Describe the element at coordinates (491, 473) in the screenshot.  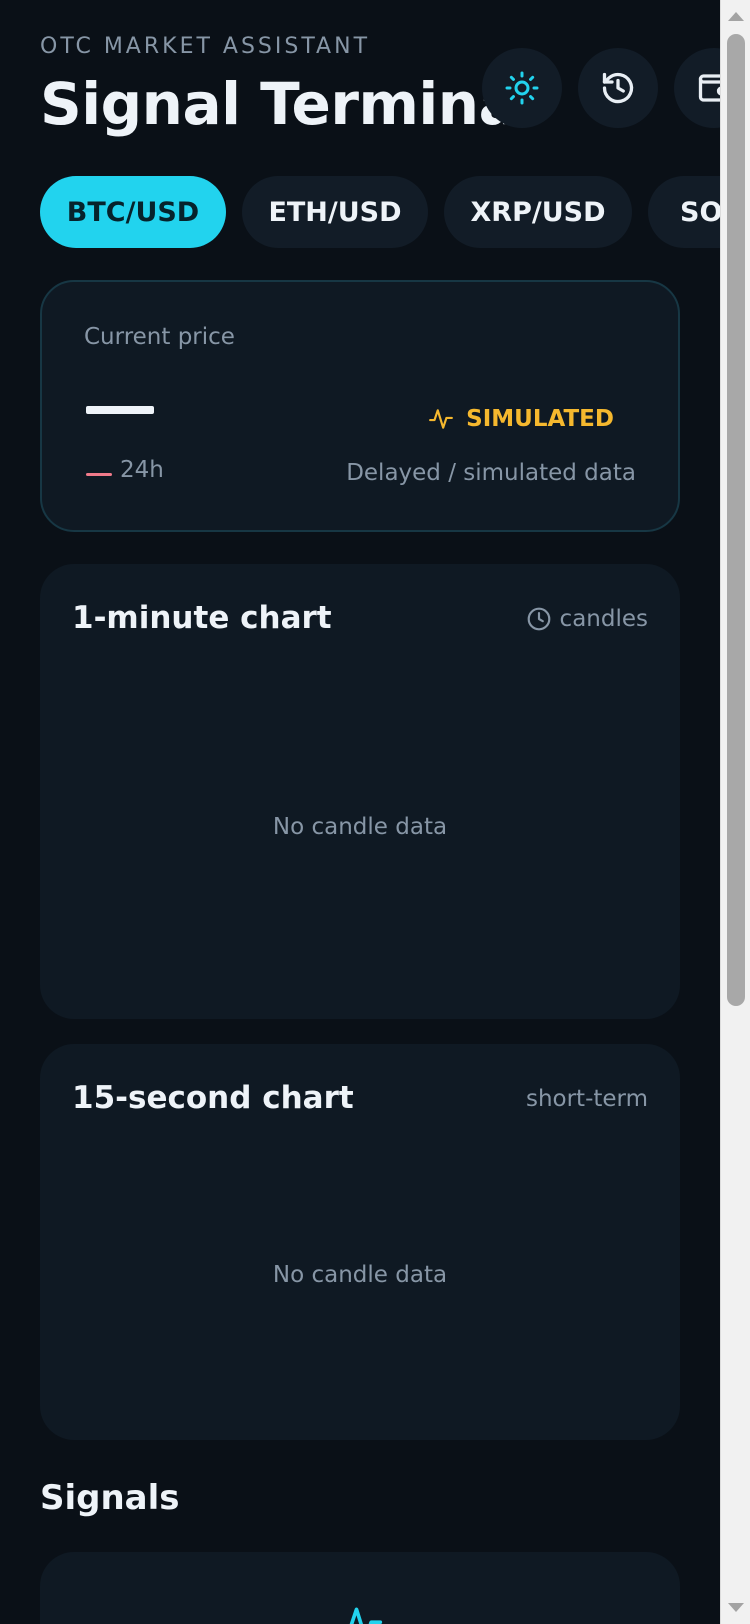
I see `data-source-note: Delayed / simulated data` at that location.